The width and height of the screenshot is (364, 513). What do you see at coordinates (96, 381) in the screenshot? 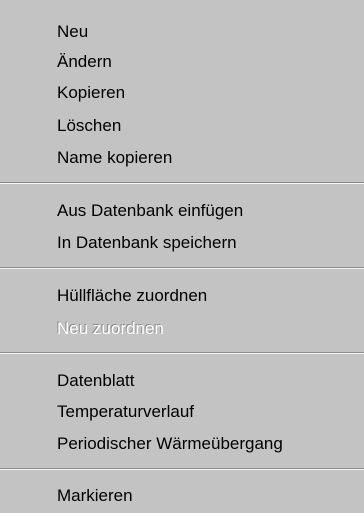
I see `menu-item-datenblatt: Datenblatt` at bounding box center [96, 381].